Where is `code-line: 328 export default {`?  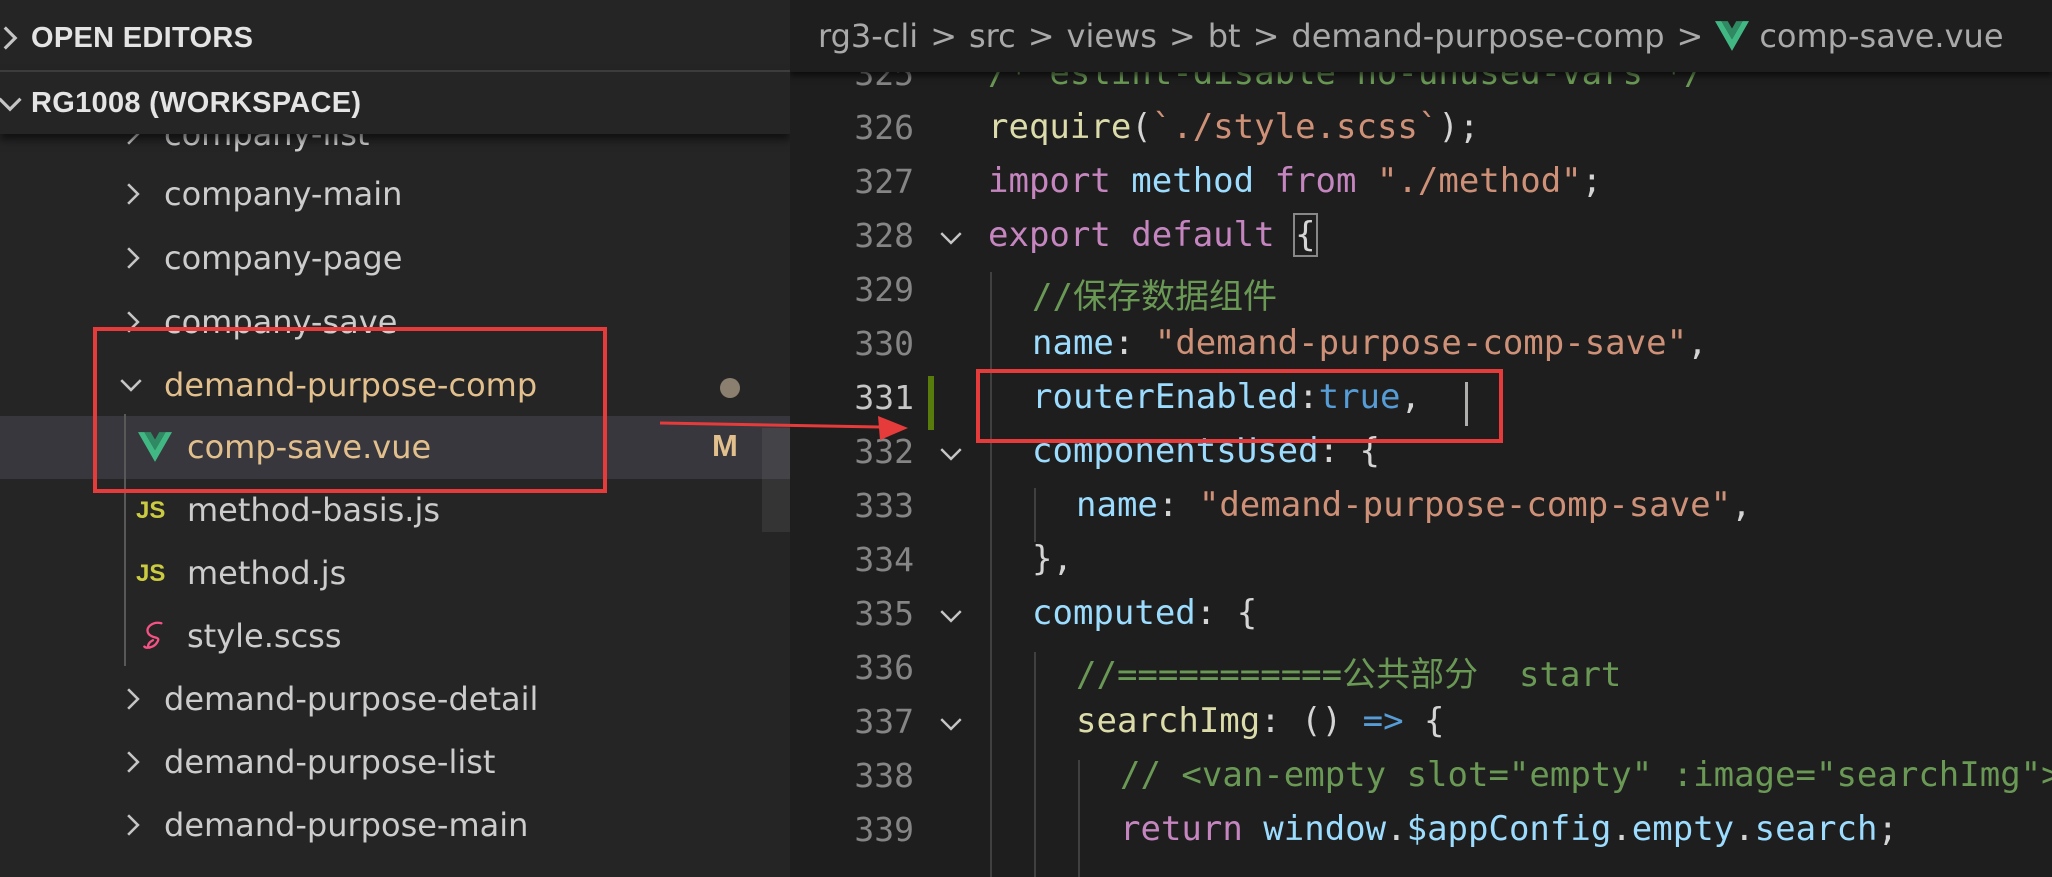 code-line: 328 export default { is located at coordinates (1421, 235).